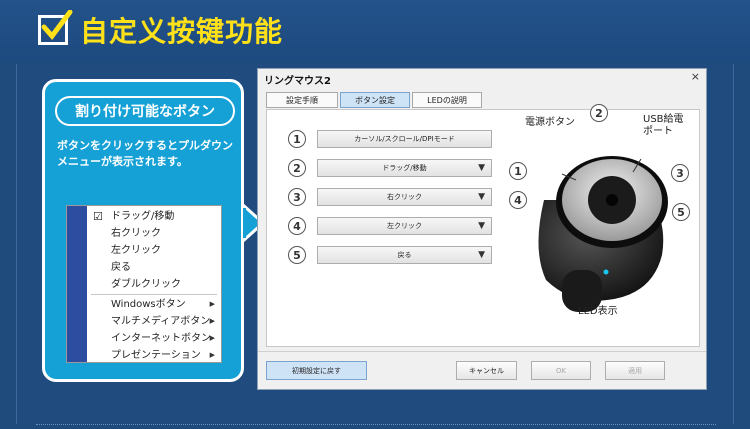 This screenshot has height=429, width=750. What do you see at coordinates (143, 216) in the screenshot?
I see `menu-item-label: ドラッグ/移動` at bounding box center [143, 216].